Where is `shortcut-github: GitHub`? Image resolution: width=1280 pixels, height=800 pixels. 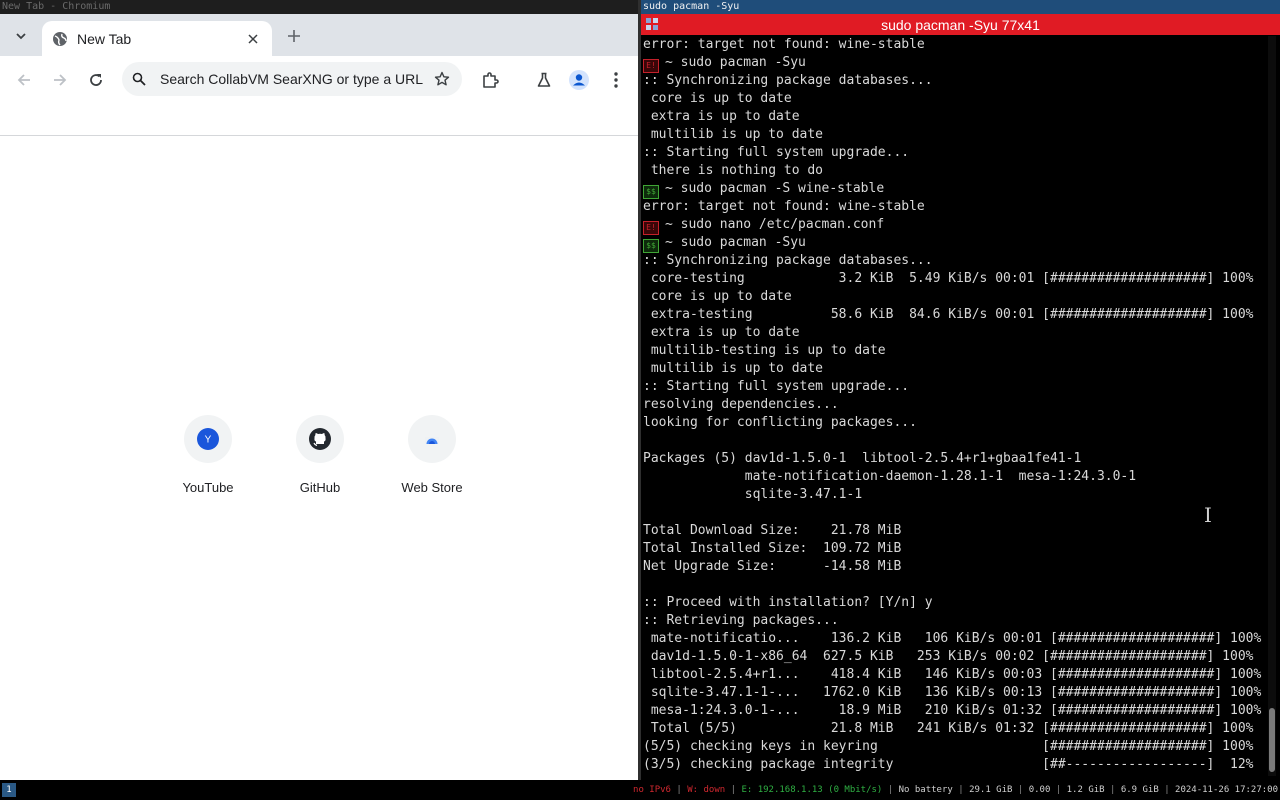 shortcut-github: GitHub is located at coordinates (320, 455).